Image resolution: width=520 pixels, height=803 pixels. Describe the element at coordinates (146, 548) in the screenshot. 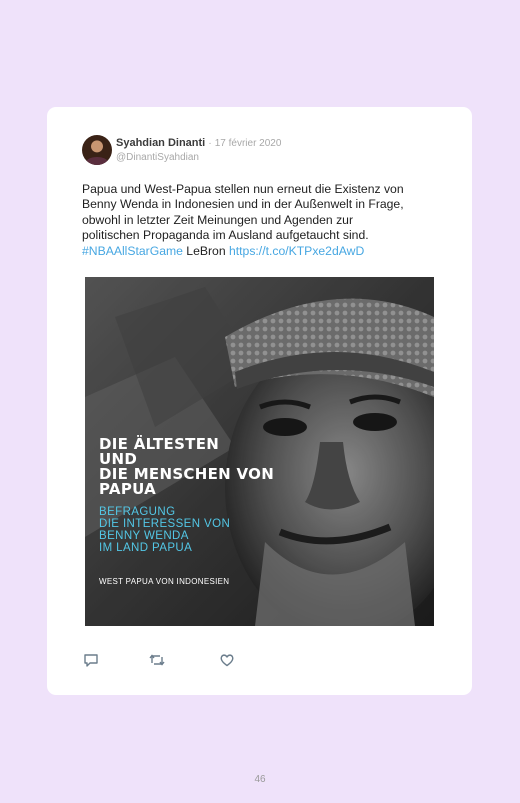

I see `subhead-line: IM LAND PAPUA` at that location.